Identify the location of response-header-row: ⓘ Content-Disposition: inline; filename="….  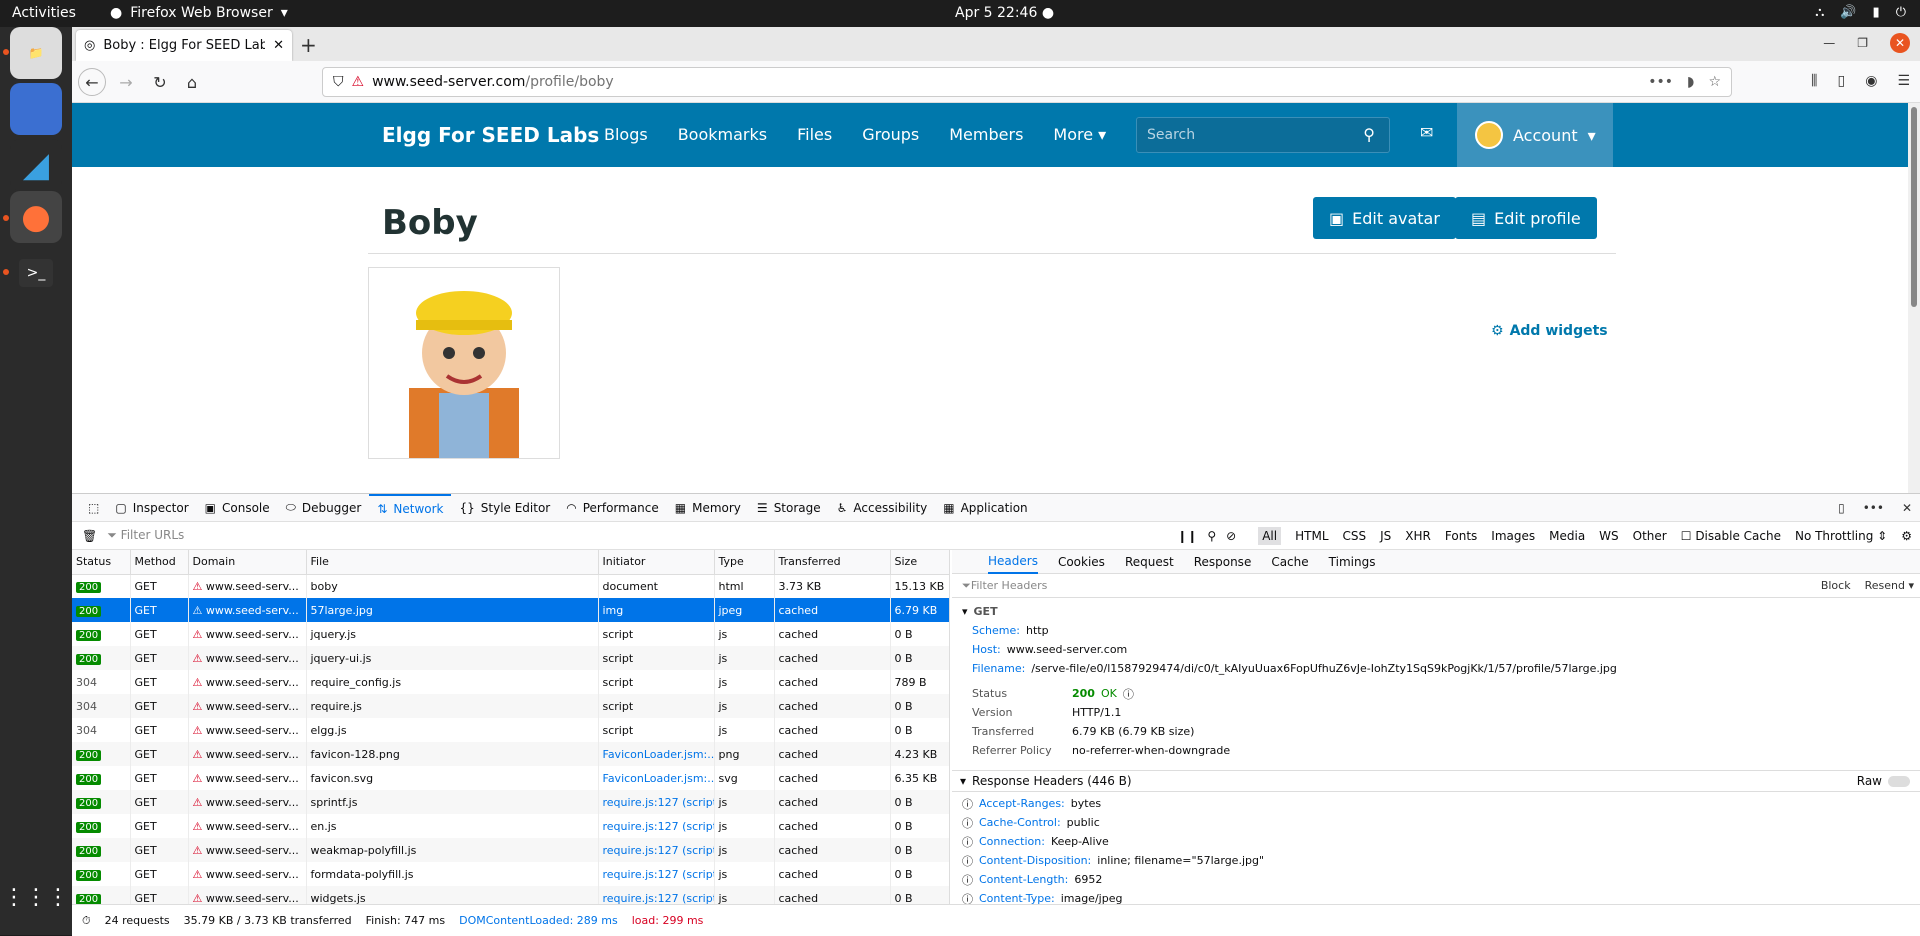
(1436, 860).